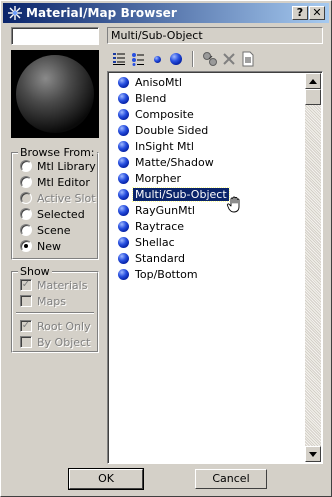 The height and width of the screenshot is (497, 332). What do you see at coordinates (313, 81) in the screenshot?
I see `scroll-up-button` at bounding box center [313, 81].